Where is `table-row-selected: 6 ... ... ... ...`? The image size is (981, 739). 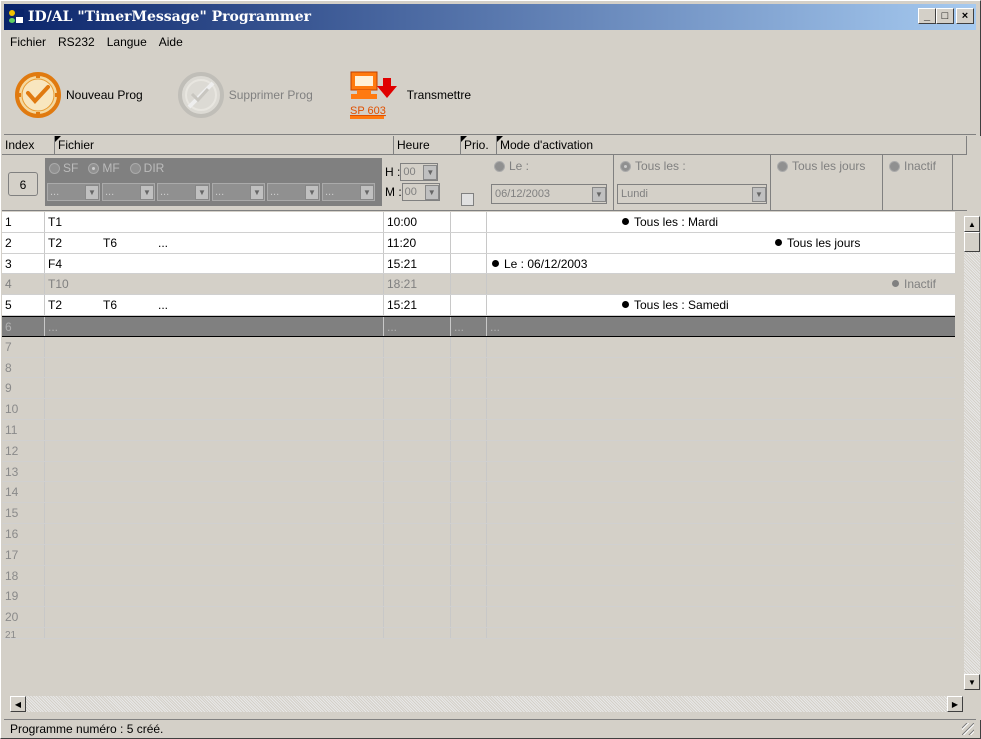
table-row-selected: 6 ... ... ... ... is located at coordinates (478, 326).